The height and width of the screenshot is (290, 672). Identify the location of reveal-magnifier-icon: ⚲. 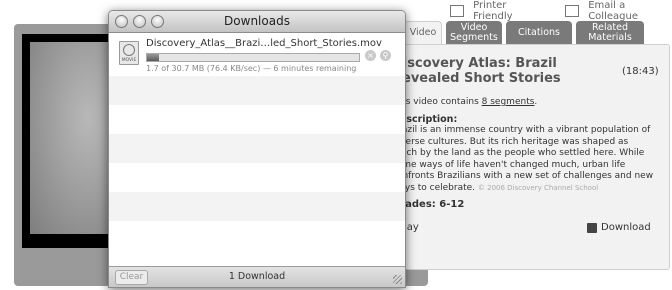
(385, 55).